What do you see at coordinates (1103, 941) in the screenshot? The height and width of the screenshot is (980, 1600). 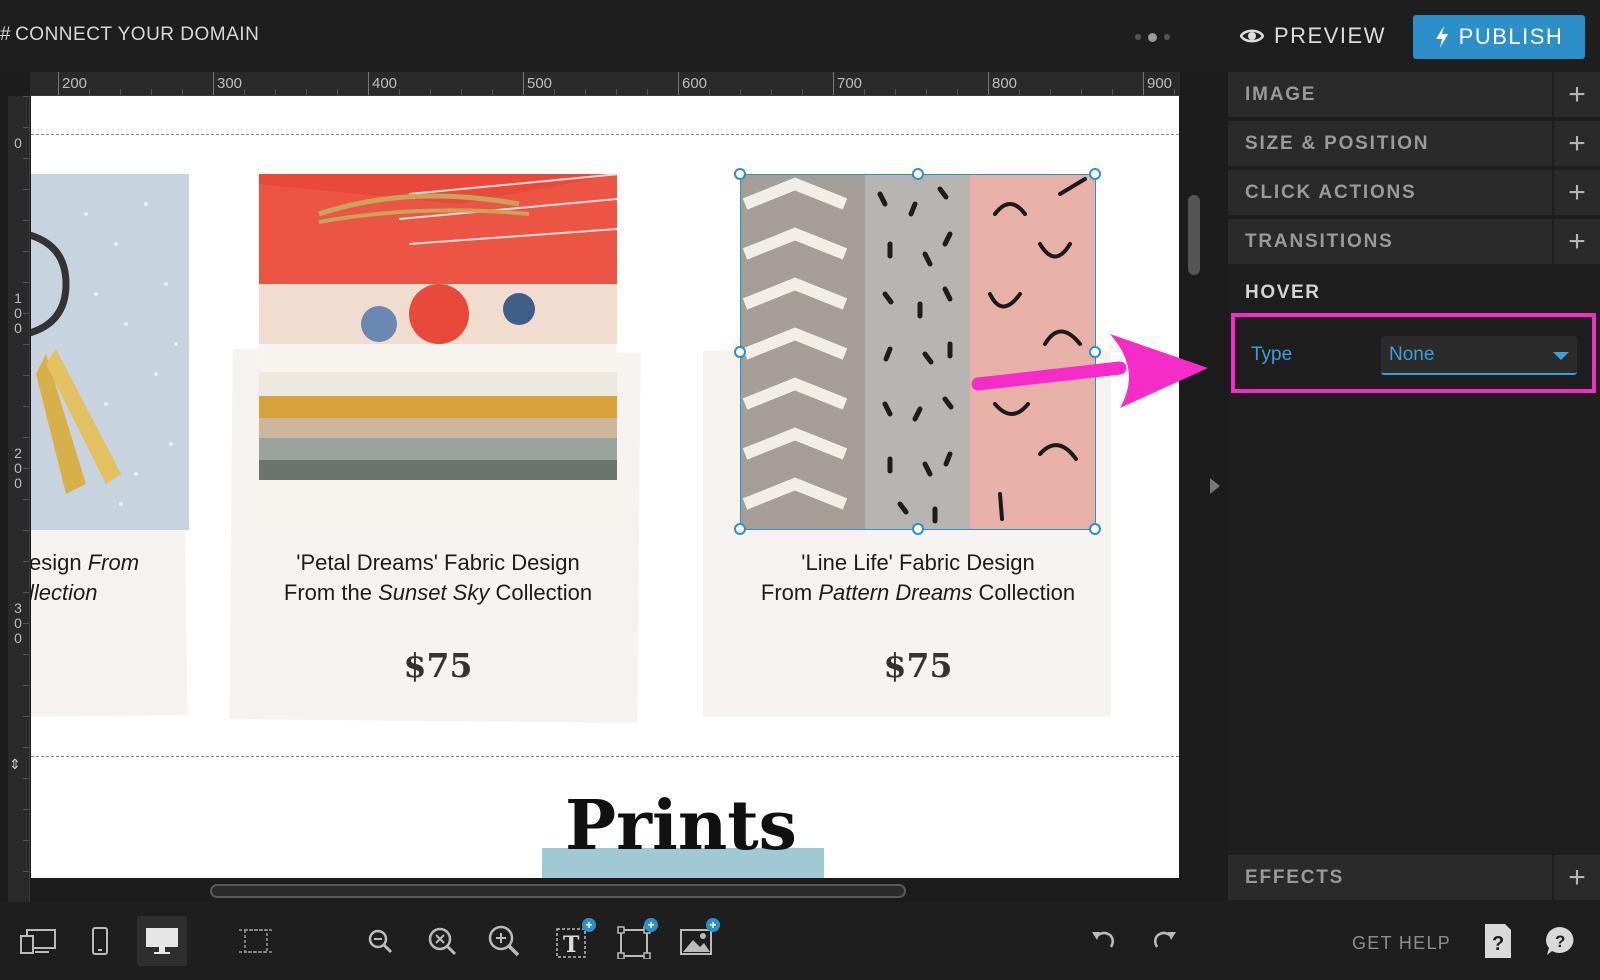 I see `undo-button` at bounding box center [1103, 941].